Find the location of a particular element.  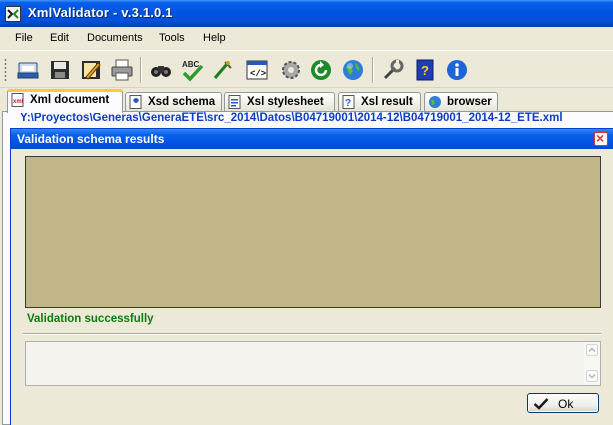

scroll-up-icon is located at coordinates (592, 350).